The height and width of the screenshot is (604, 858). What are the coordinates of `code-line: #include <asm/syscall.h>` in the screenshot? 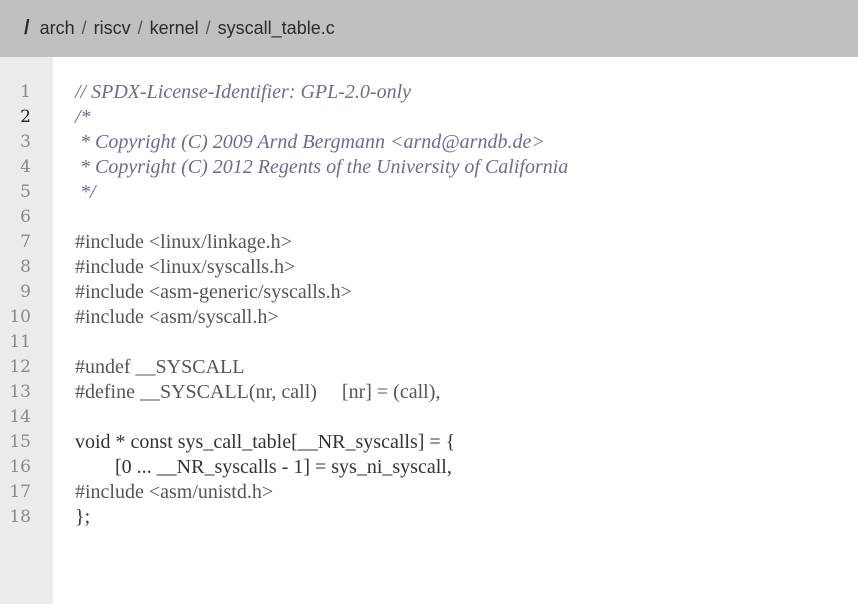 It's located at (177, 317).